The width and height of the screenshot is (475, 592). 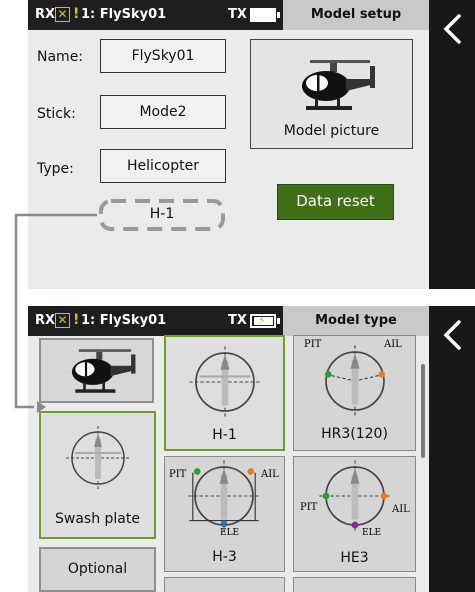 What do you see at coordinates (263, 321) in the screenshot?
I see `tx-battery-charging-icon: ⚡` at bounding box center [263, 321].